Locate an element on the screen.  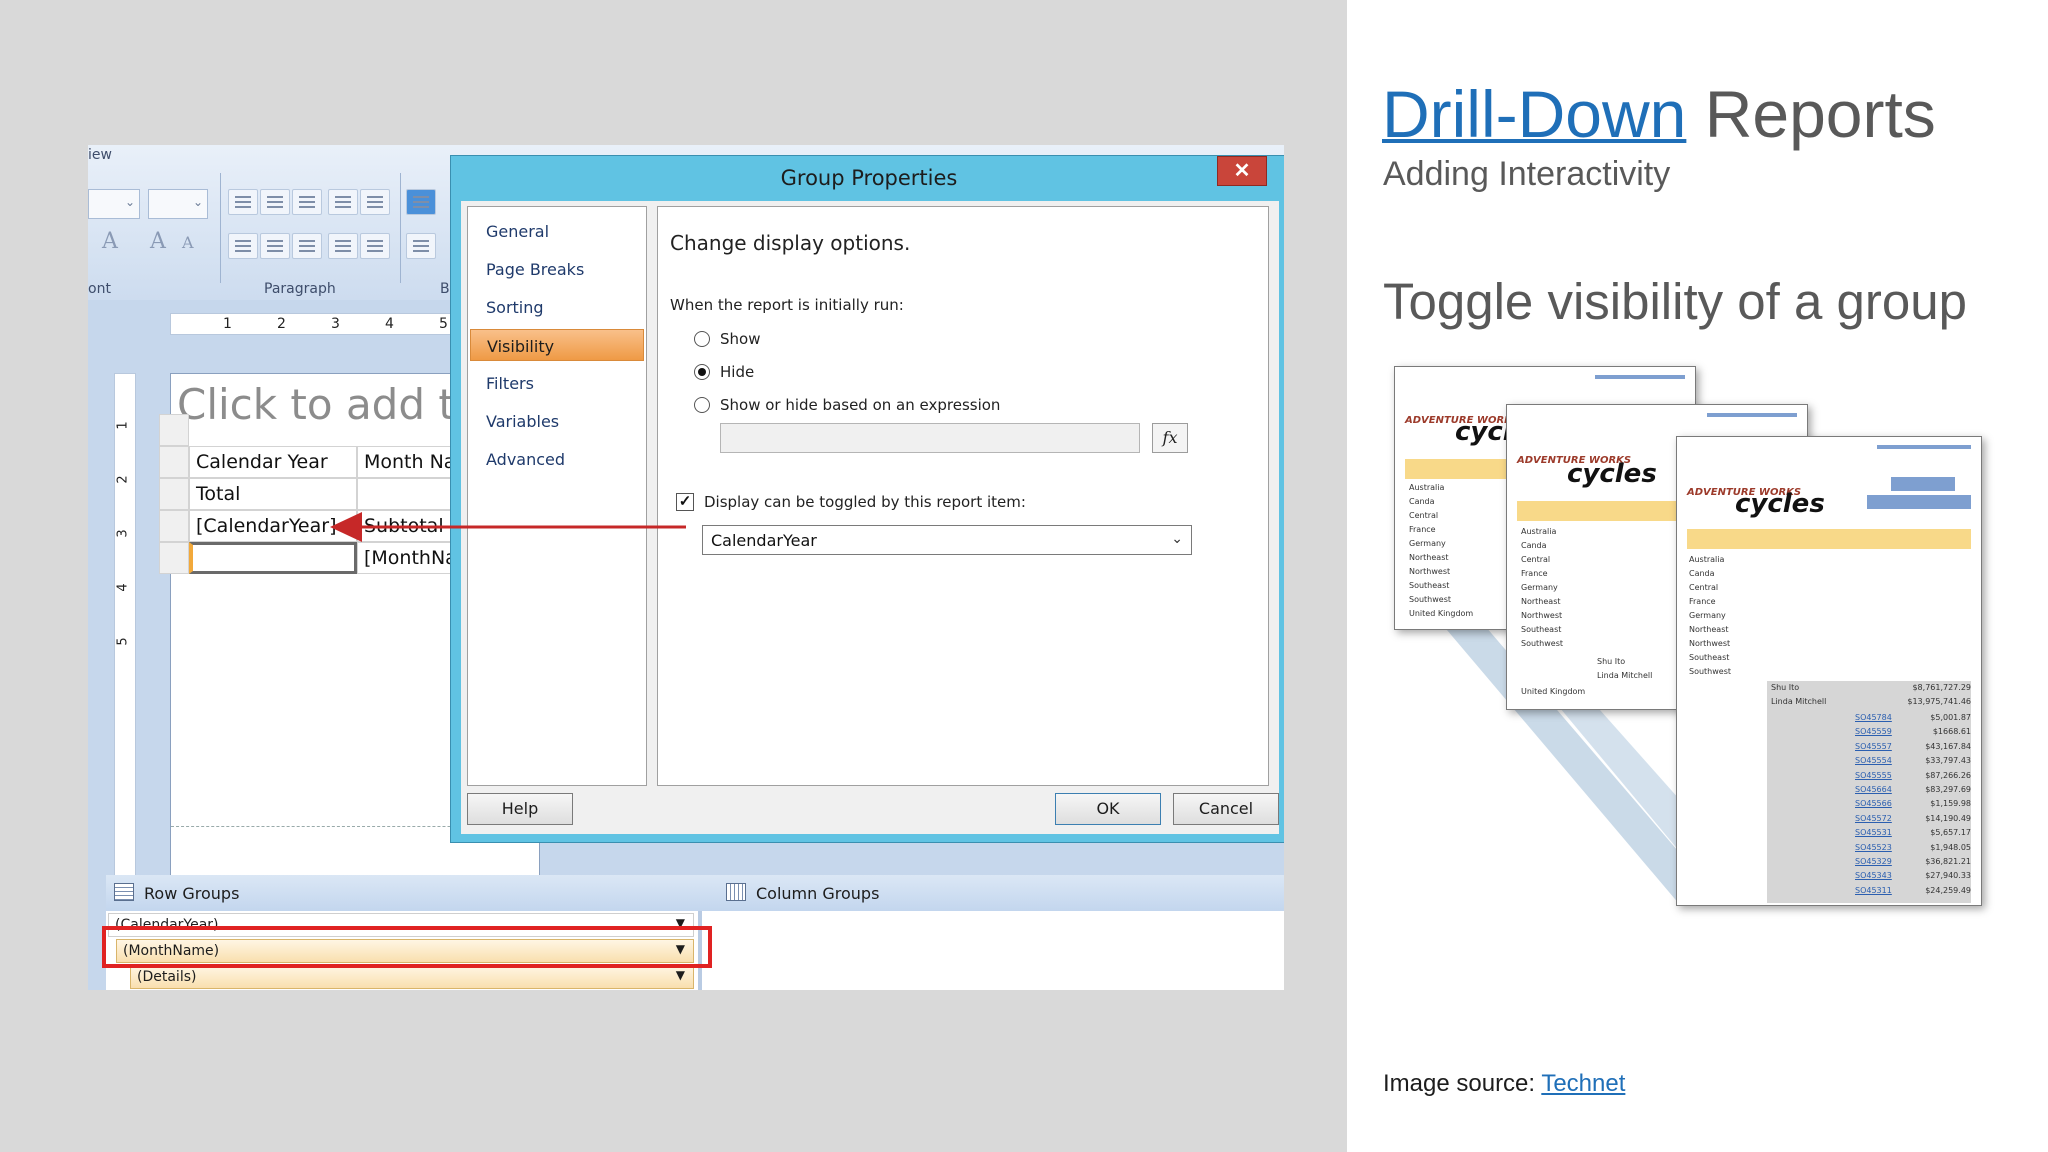
order-amount: $1,159.98 is located at coordinates (1950, 804).